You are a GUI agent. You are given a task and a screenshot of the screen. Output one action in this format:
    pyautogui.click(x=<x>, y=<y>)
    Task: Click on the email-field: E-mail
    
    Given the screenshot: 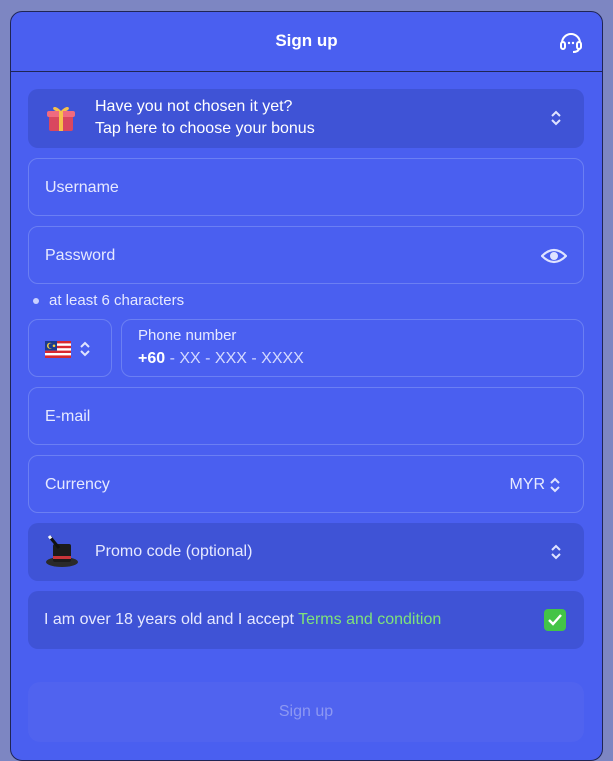 What is the action you would take?
    pyautogui.click(x=306, y=416)
    